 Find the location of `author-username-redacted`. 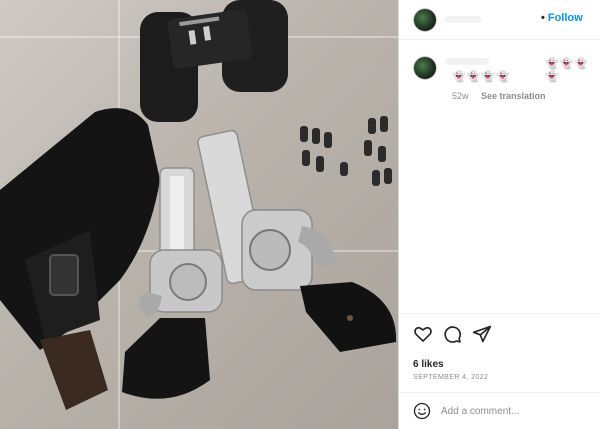

author-username-redacted is located at coordinates (463, 19).